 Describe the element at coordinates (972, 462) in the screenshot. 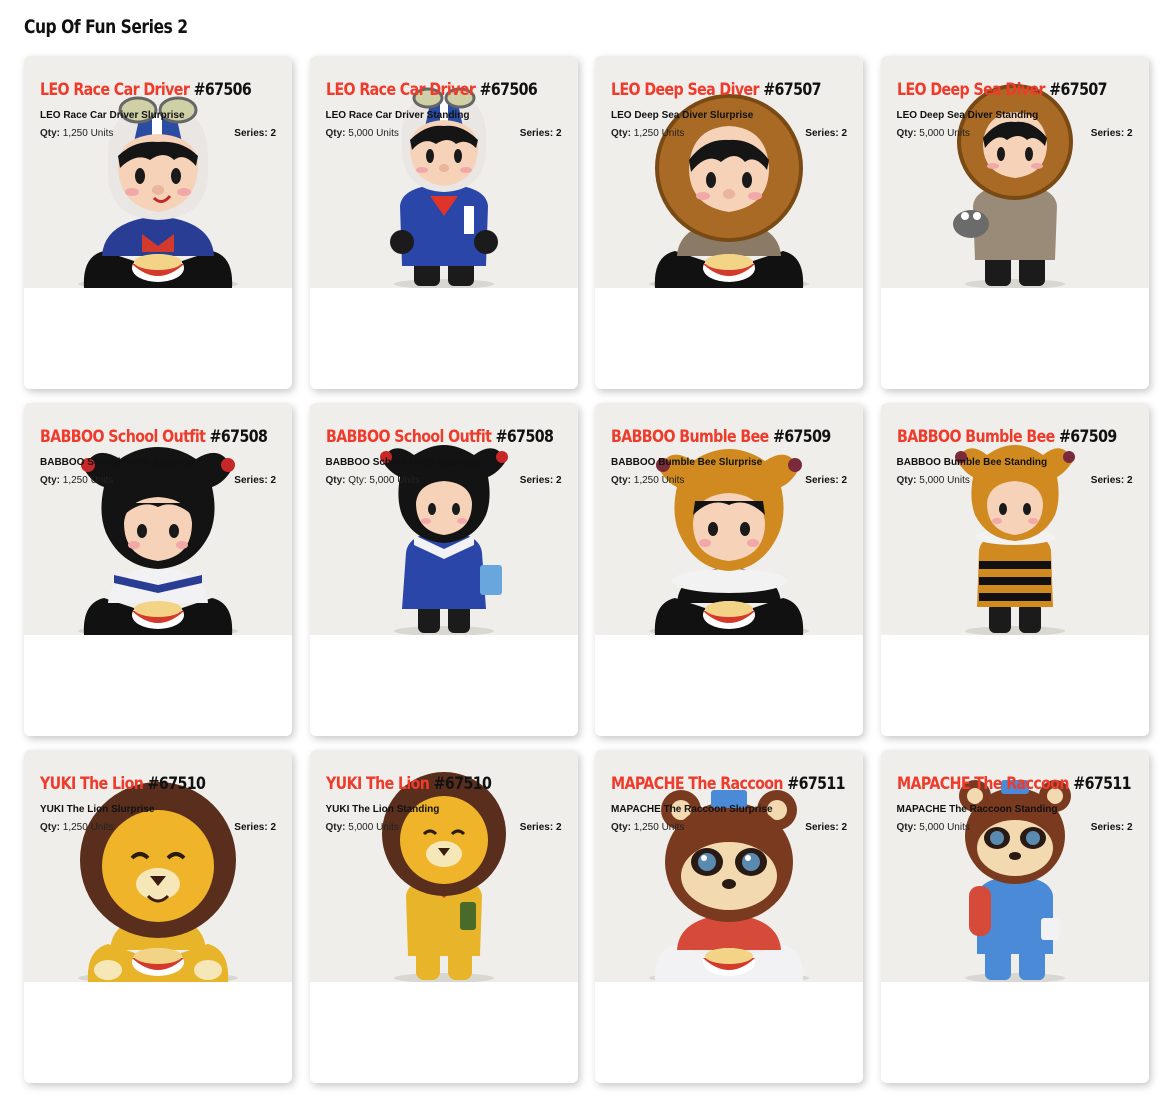

I see `product-subtitle: BABBOO Bumble Bee Standing` at that location.